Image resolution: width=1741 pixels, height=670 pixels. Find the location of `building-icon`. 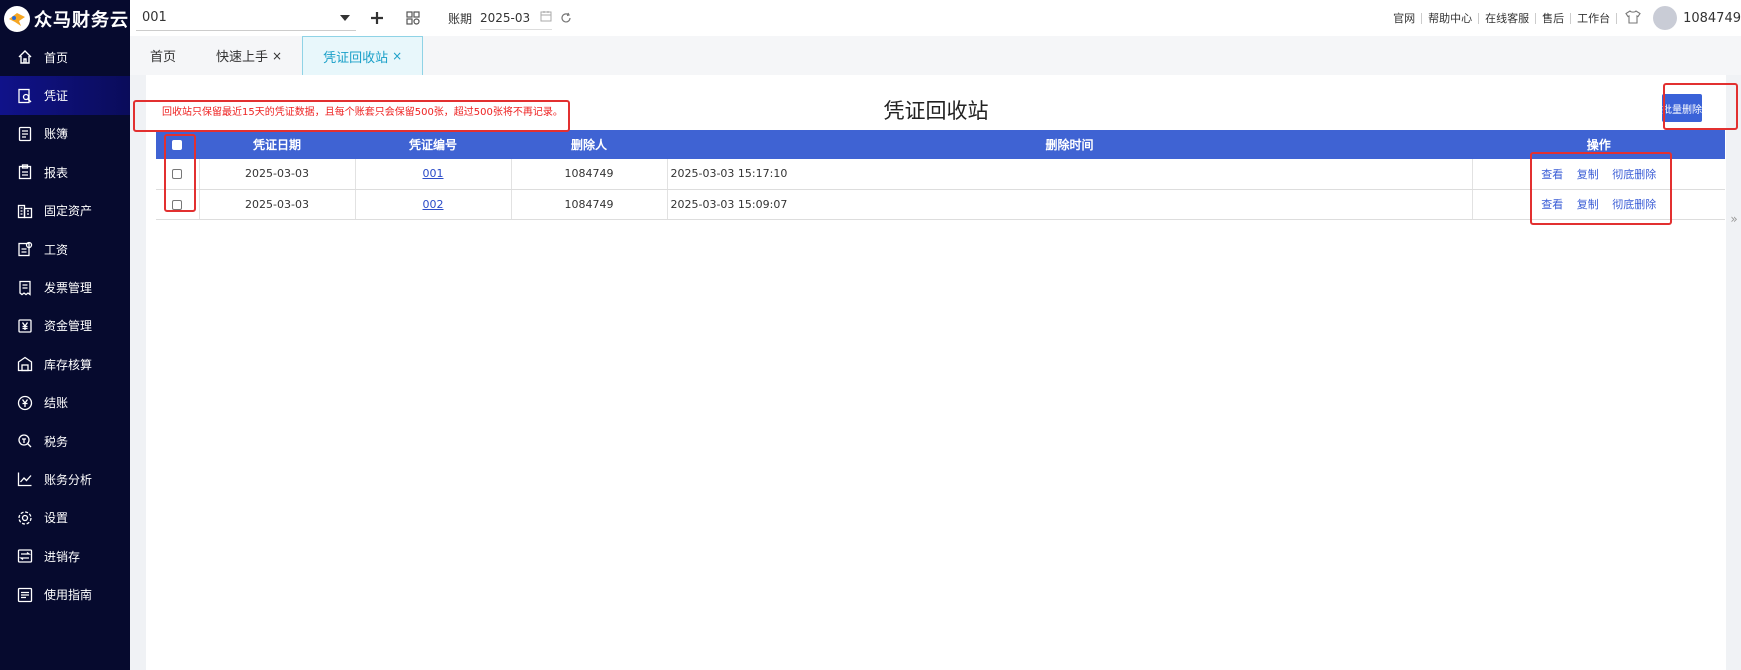

building-icon is located at coordinates (25, 211).